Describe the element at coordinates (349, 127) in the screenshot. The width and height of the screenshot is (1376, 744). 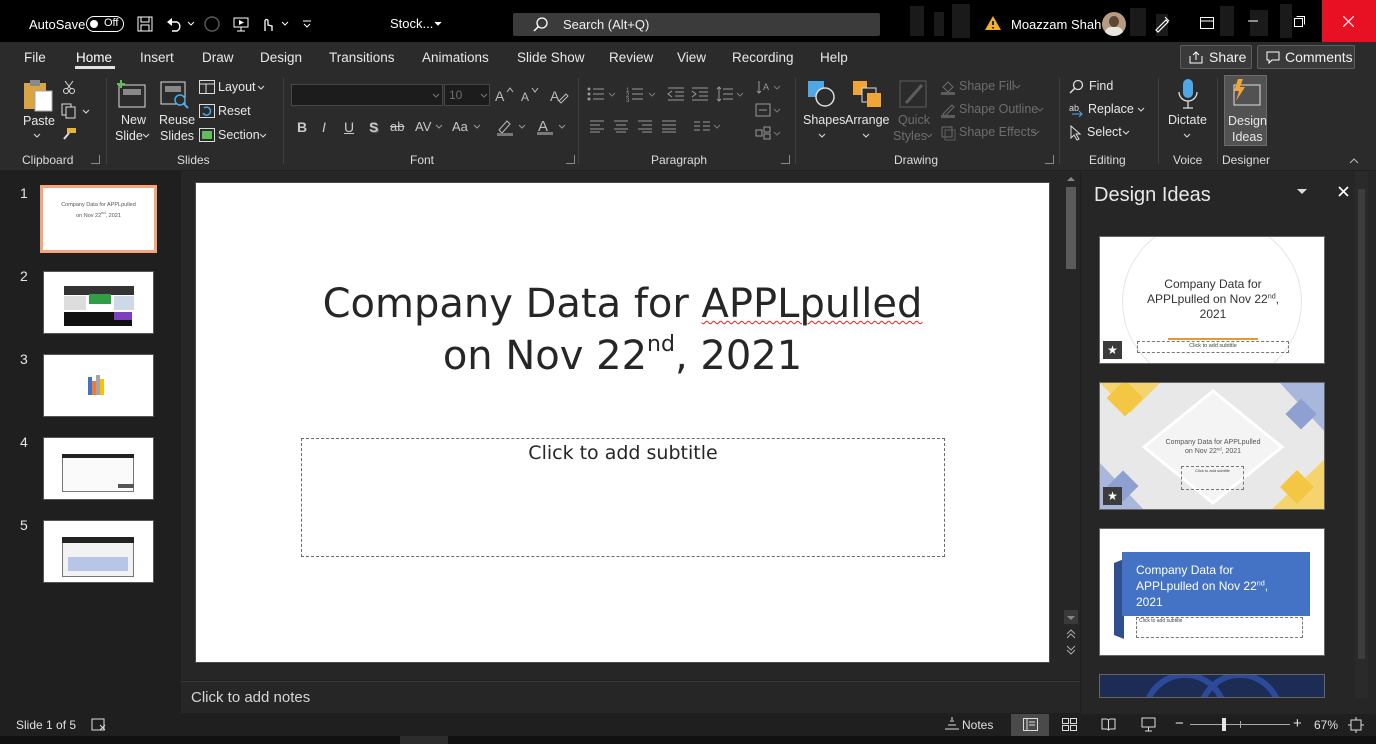
I see `underline-button: U` at that location.